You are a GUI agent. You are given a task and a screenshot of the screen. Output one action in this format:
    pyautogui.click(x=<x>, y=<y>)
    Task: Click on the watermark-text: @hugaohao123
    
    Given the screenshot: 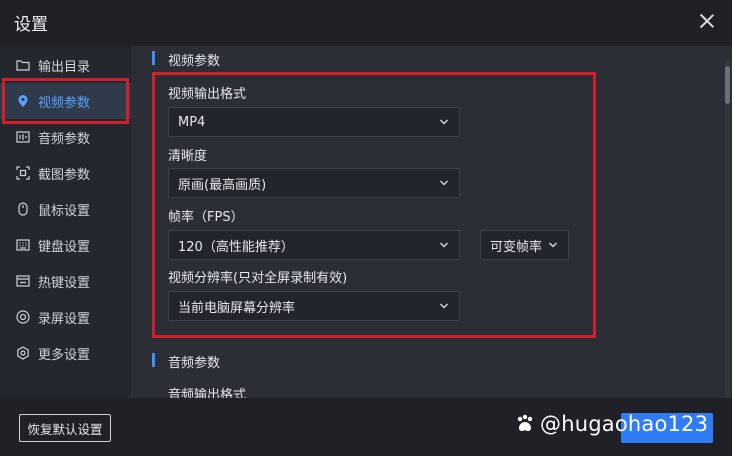 What is the action you would take?
    pyautogui.click(x=624, y=424)
    